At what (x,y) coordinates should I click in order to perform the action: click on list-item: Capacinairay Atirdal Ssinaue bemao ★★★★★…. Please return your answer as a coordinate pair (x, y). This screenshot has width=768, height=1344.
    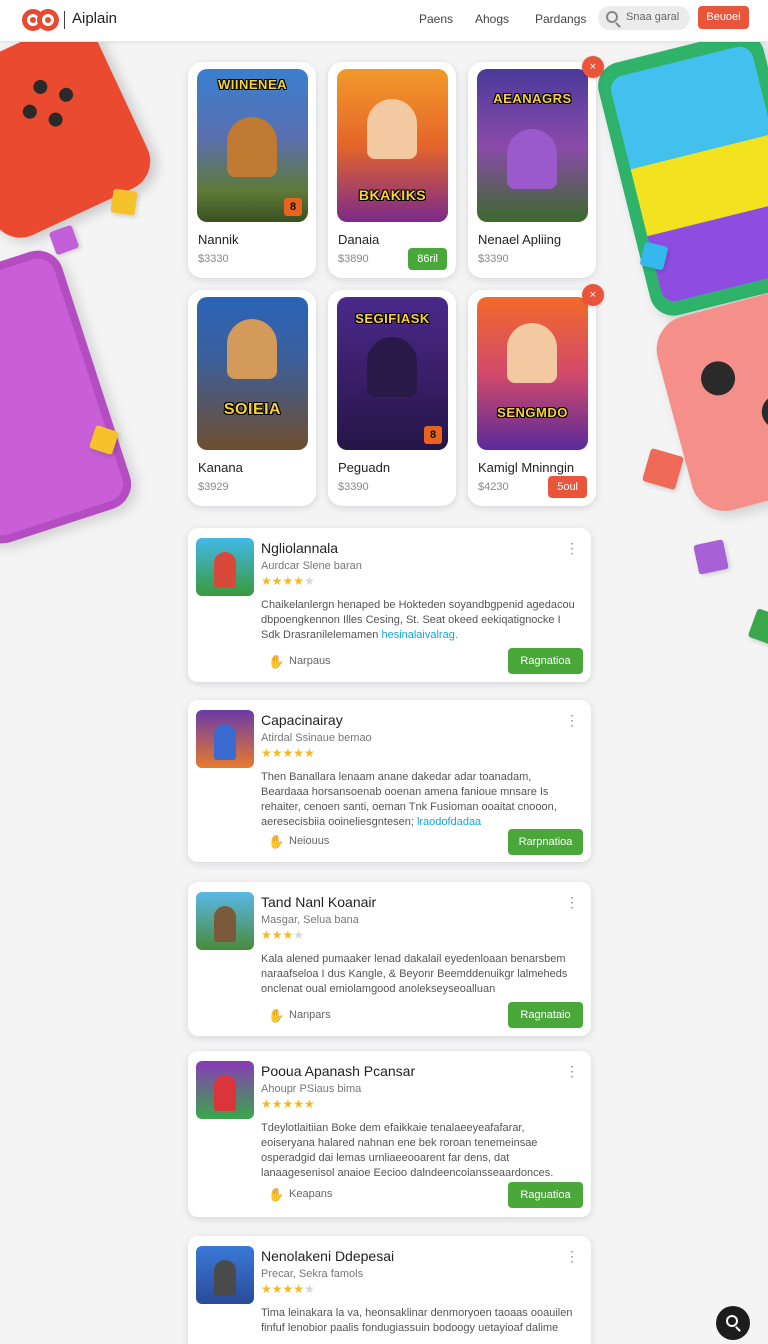
    Looking at the image, I should click on (389, 781).